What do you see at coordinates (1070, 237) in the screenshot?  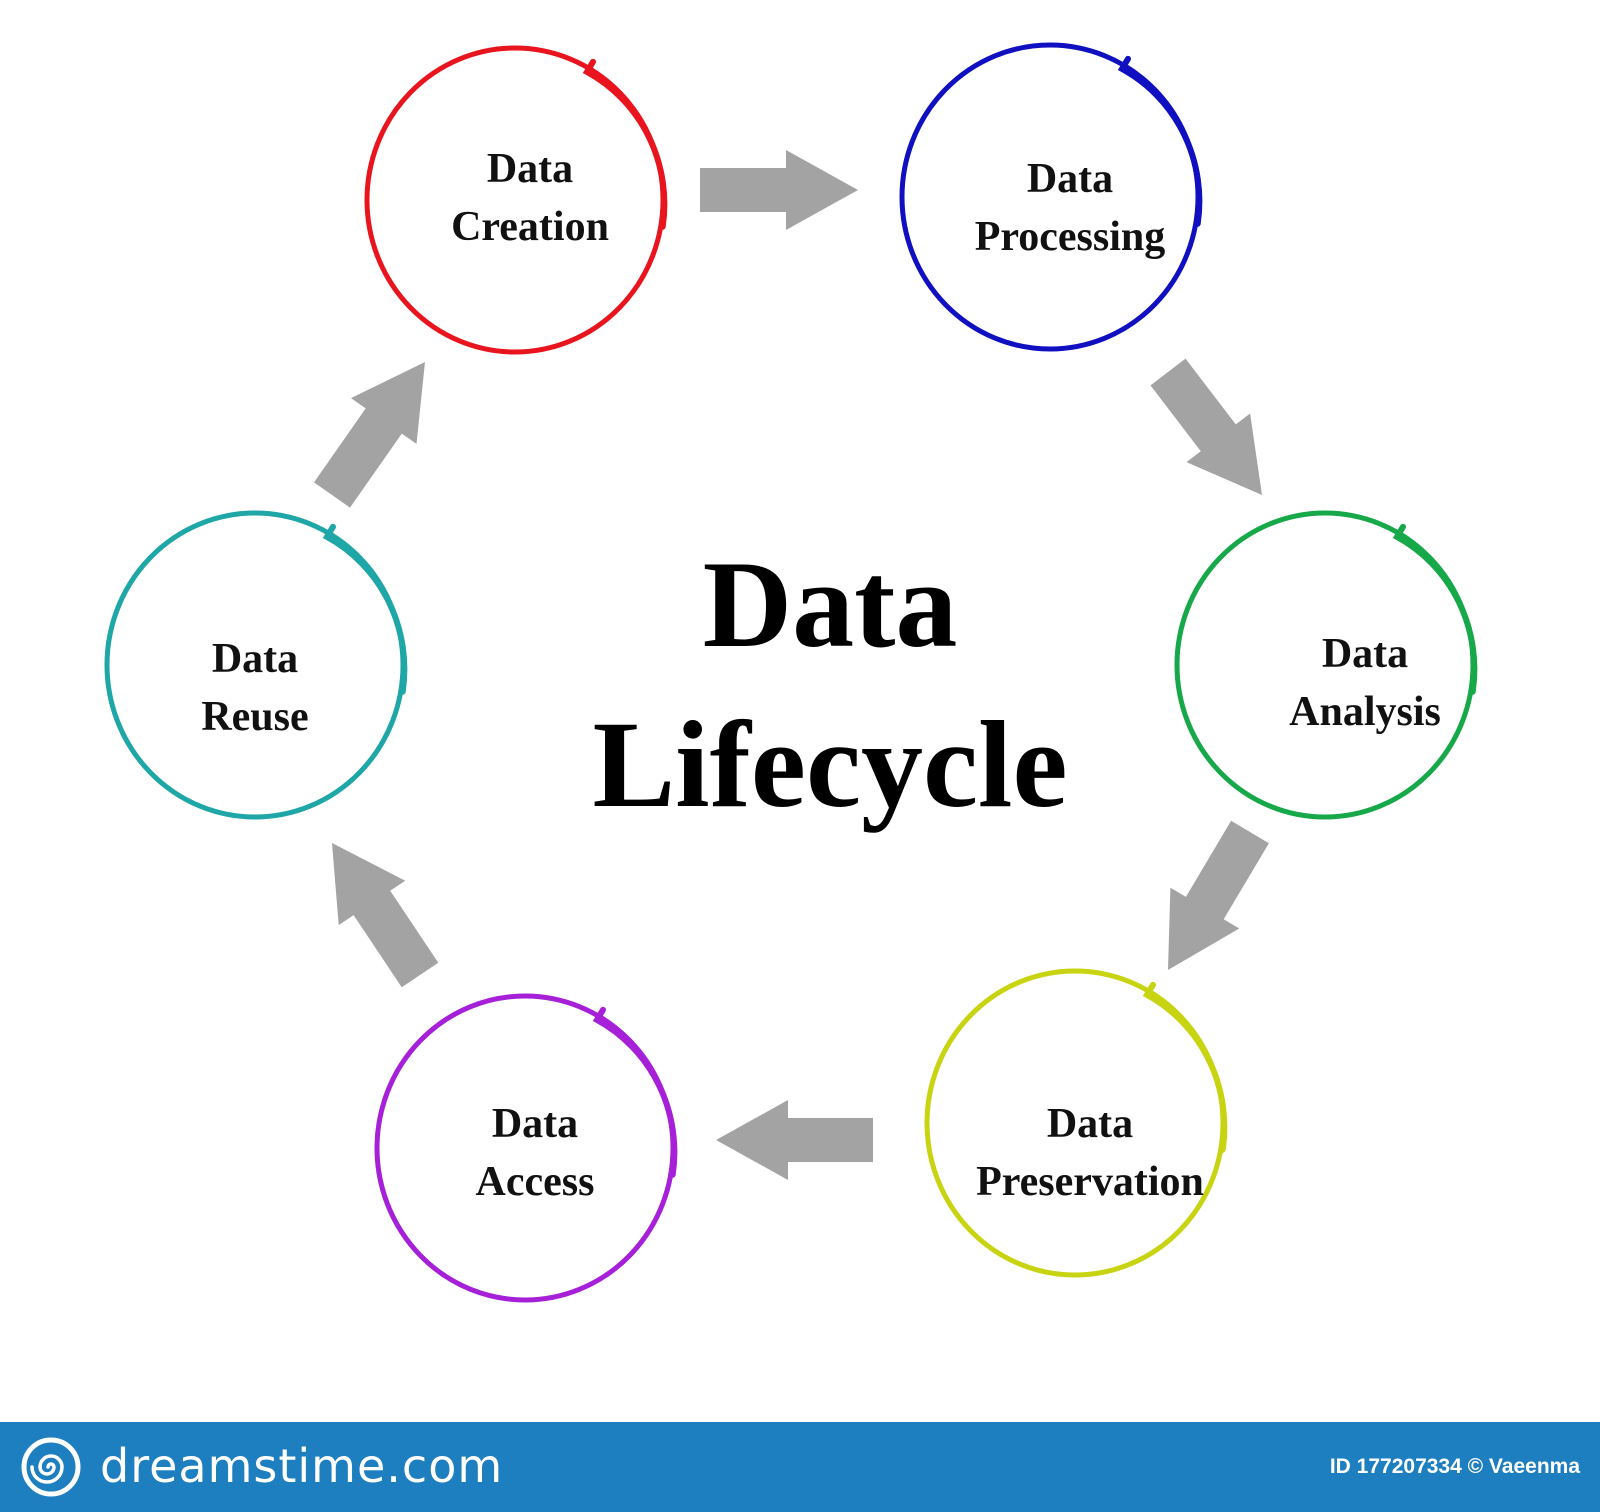 I see `node-label-line-2: Processing` at bounding box center [1070, 237].